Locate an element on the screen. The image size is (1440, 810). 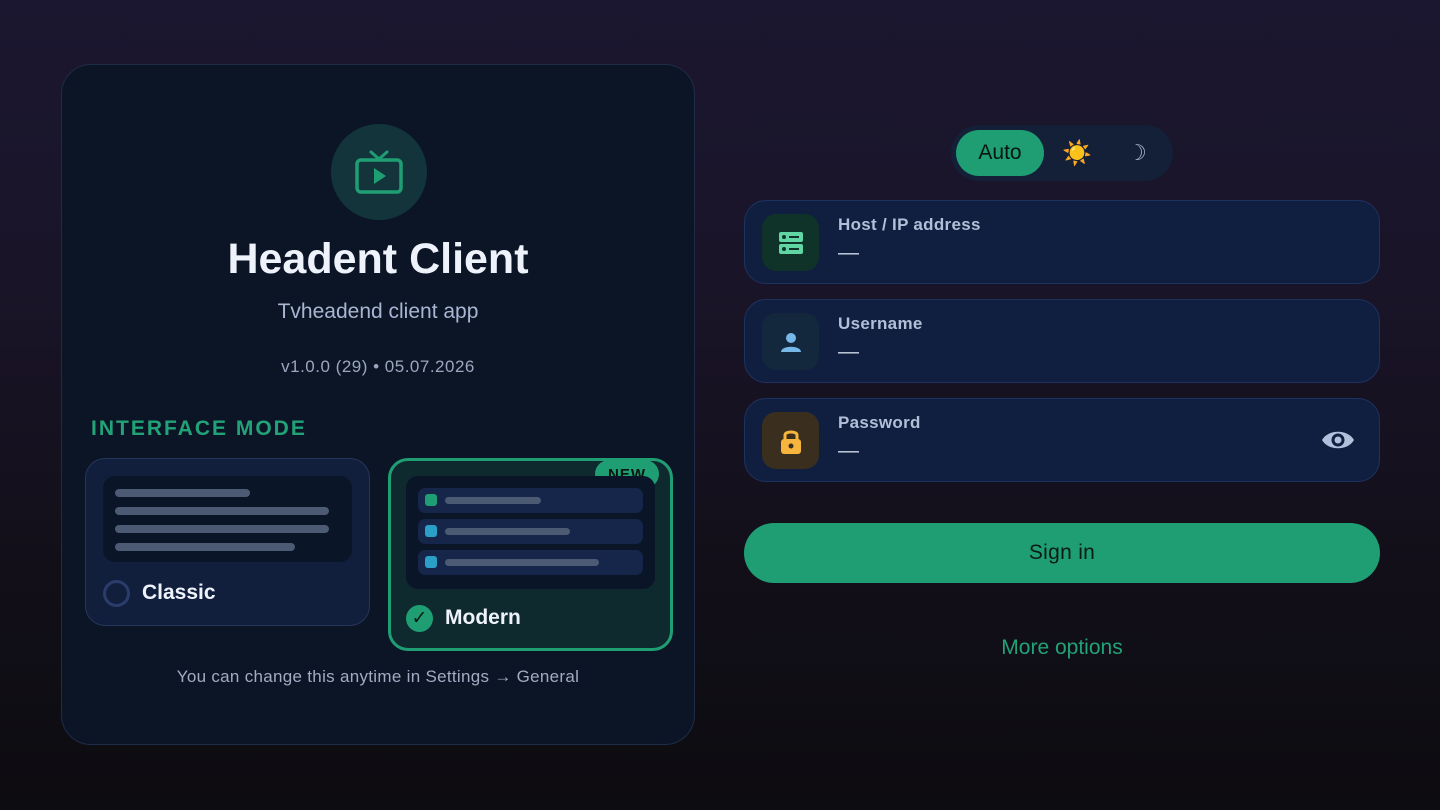
username-input: — is located at coordinates (848, 352).